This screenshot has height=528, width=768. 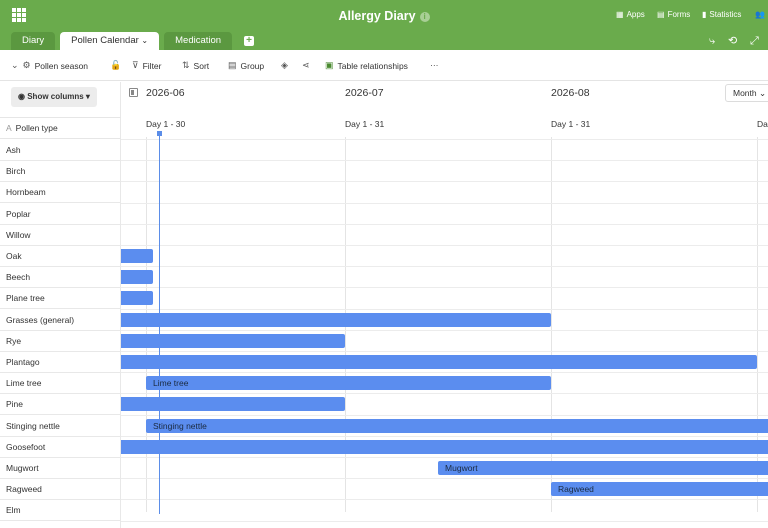 I want to click on column-header: A Pollen type, so click(x=60, y=128).